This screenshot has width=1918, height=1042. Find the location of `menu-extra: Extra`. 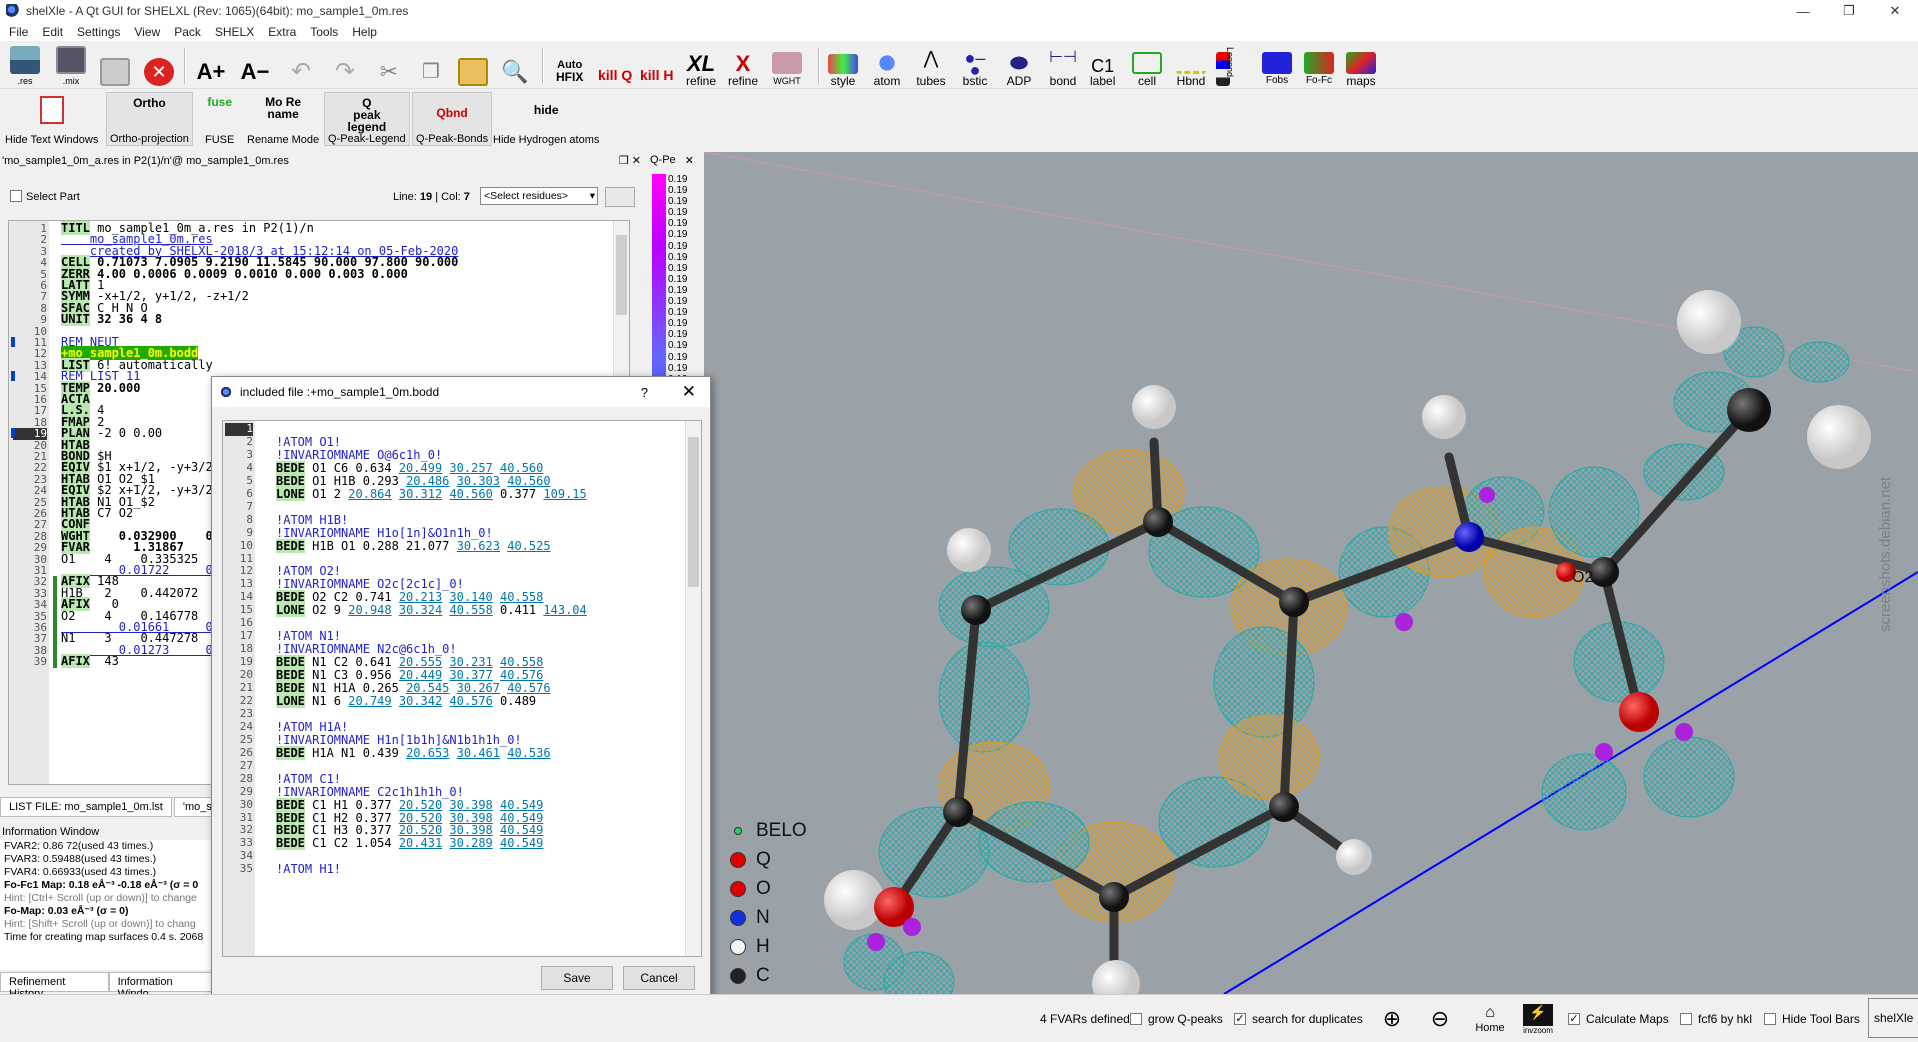

menu-extra: Extra is located at coordinates (282, 32).